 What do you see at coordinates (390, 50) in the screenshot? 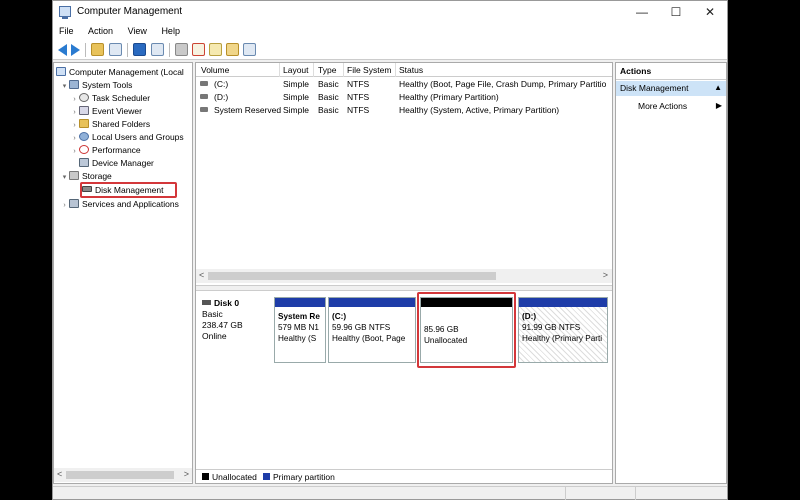
I see `toolbar` at bounding box center [390, 50].